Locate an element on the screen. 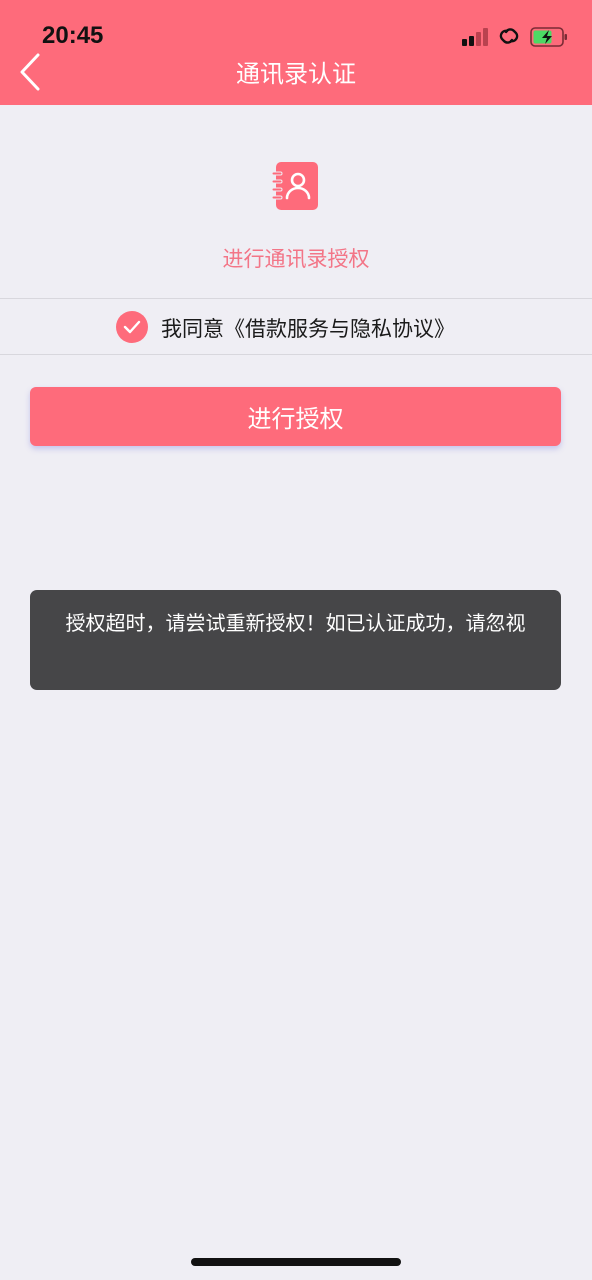 The image size is (592, 1280). page-title: 通讯录认证 is located at coordinates (296, 74).